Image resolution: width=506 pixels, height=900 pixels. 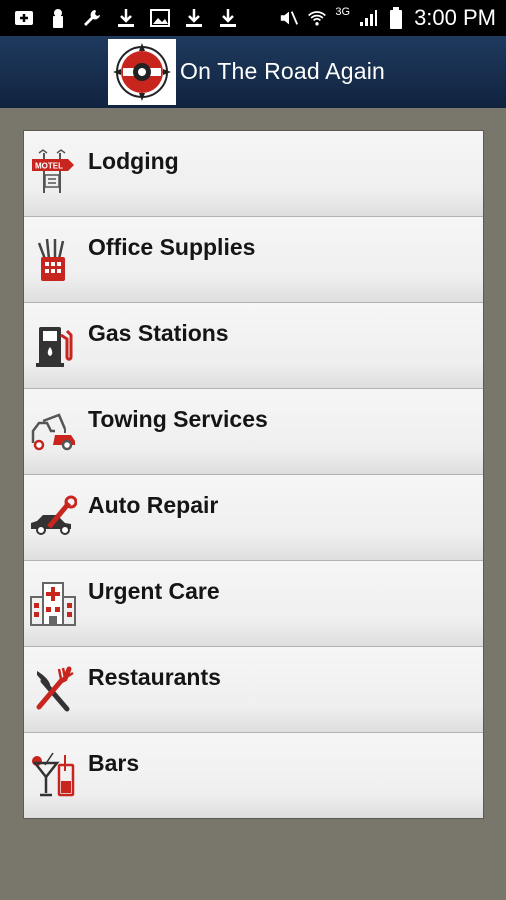 What do you see at coordinates (53, 775) in the screenshot?
I see `cocktail-icon` at bounding box center [53, 775].